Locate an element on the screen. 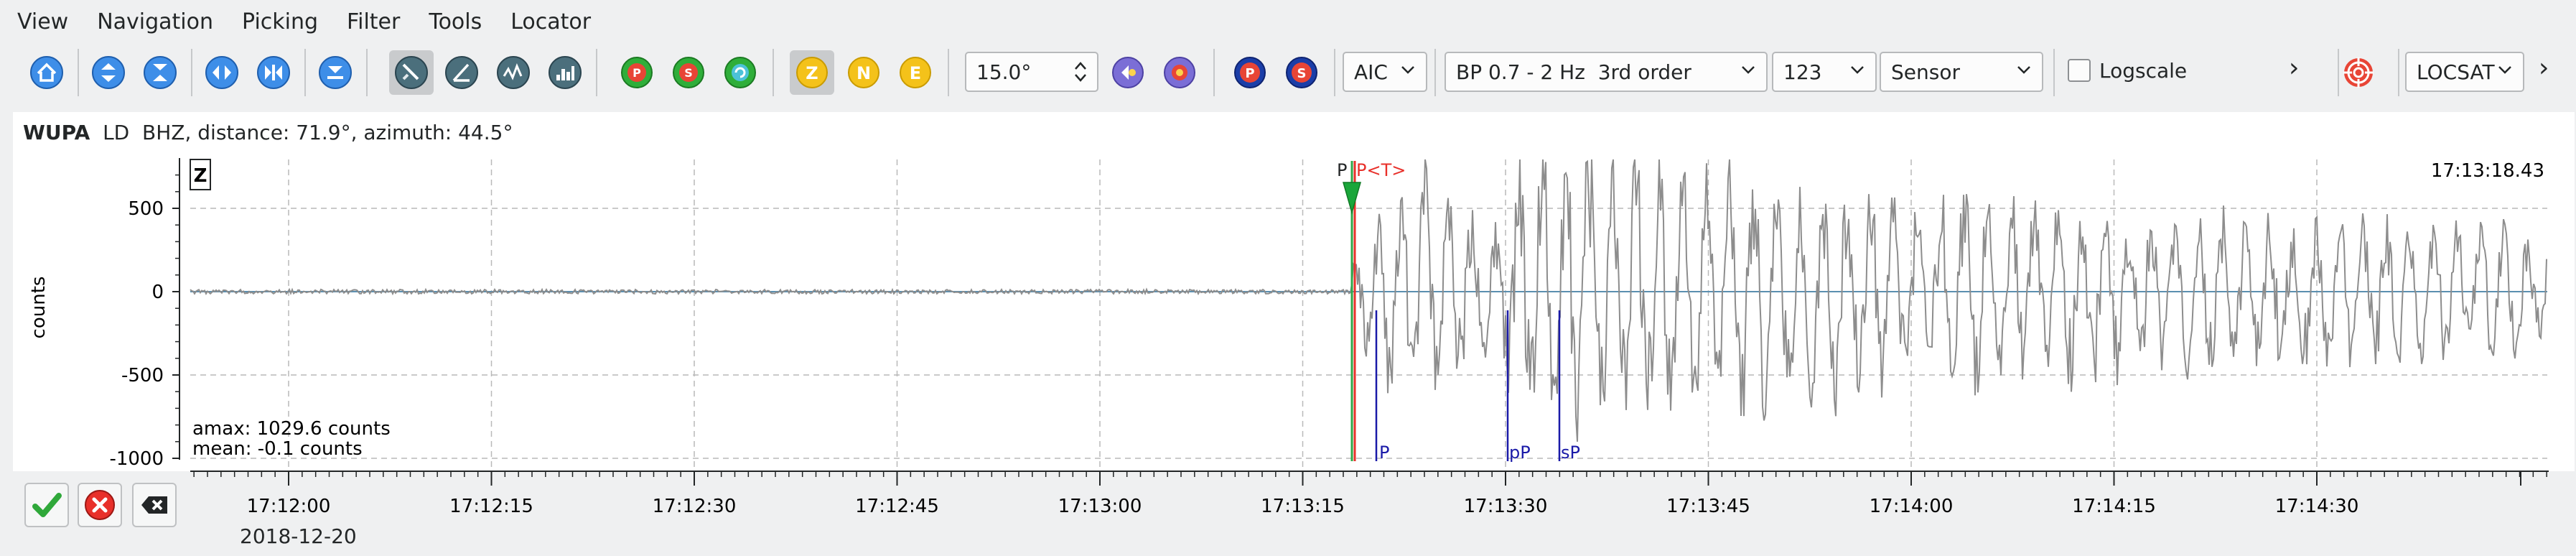 The width and height of the screenshot is (2576, 556). x-tick-label: 17:14:15 is located at coordinates (2114, 506).